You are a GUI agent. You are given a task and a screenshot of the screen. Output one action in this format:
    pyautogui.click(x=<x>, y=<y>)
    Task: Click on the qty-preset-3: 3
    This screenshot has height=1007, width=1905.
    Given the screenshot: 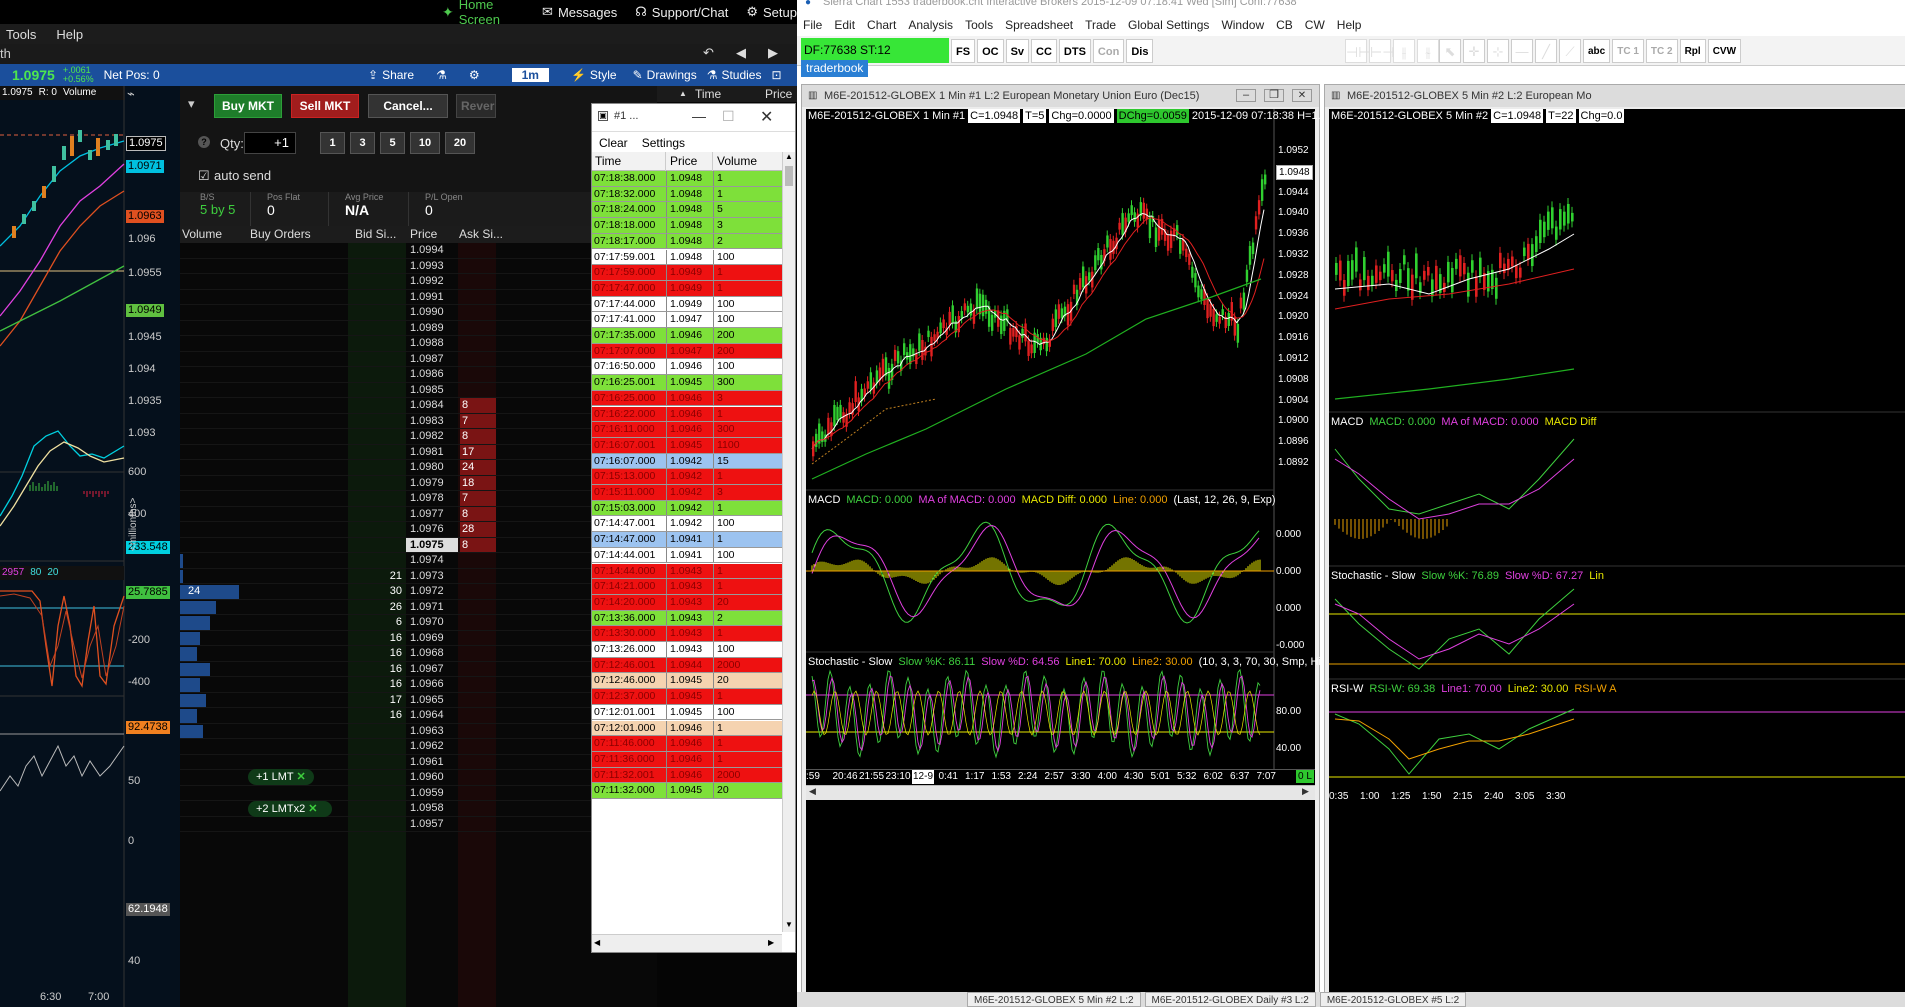 What is the action you would take?
    pyautogui.click(x=362, y=143)
    